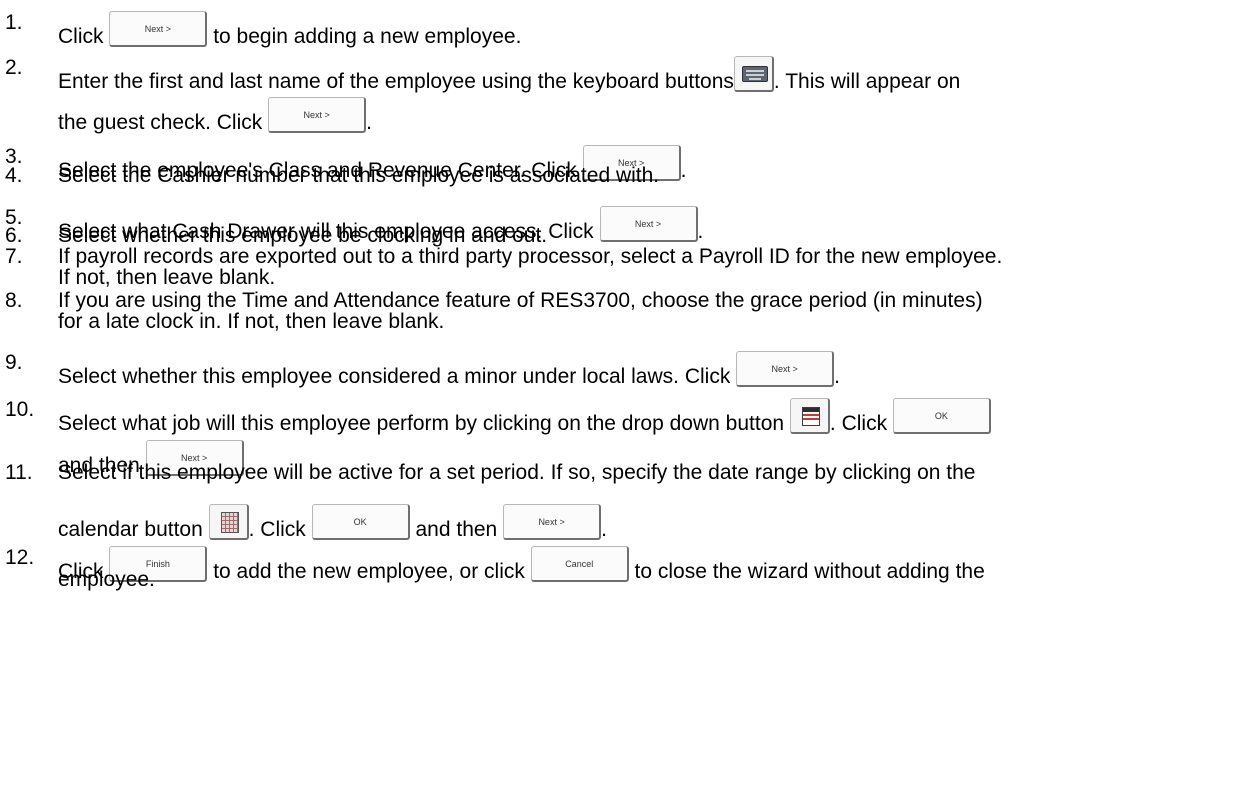 The image size is (1258, 792). I want to click on calendar-button, so click(228, 522).